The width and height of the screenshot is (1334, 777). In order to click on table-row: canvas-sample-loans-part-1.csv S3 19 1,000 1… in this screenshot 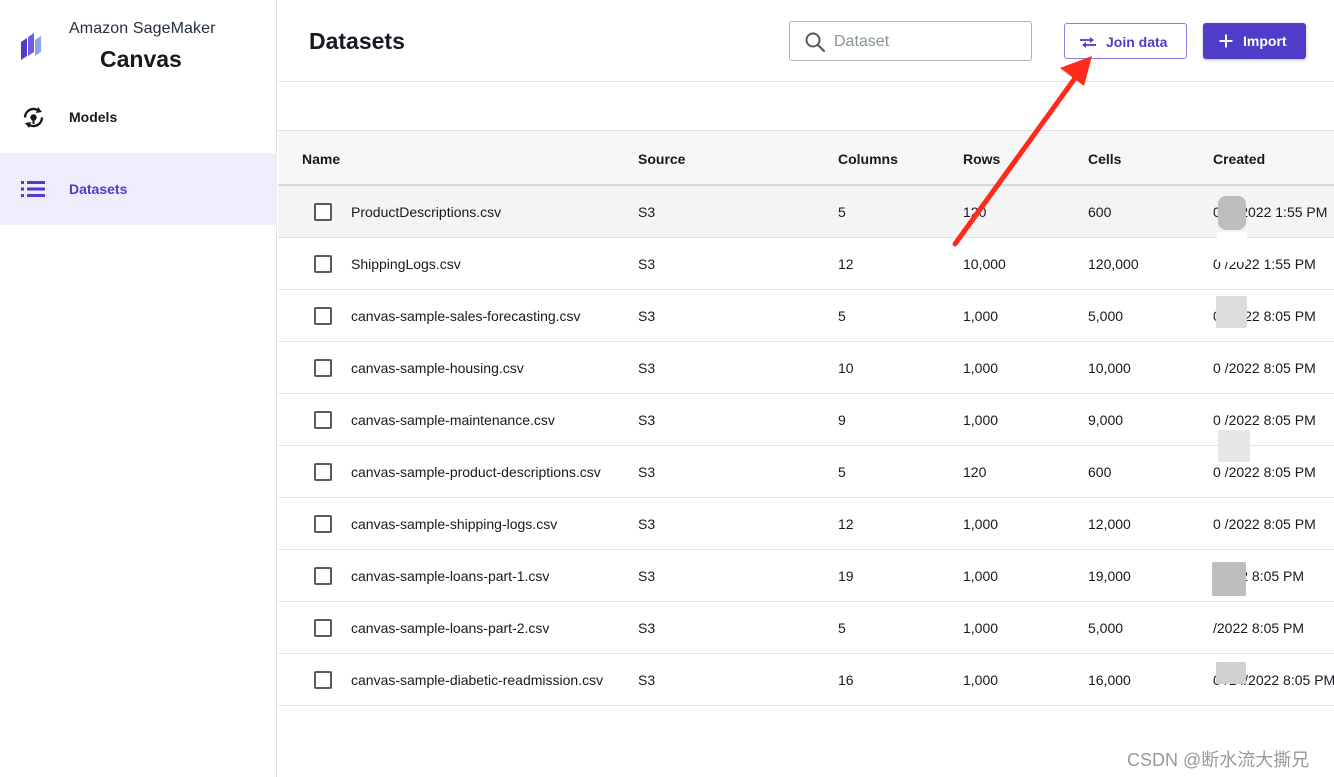, I will do `click(806, 576)`.